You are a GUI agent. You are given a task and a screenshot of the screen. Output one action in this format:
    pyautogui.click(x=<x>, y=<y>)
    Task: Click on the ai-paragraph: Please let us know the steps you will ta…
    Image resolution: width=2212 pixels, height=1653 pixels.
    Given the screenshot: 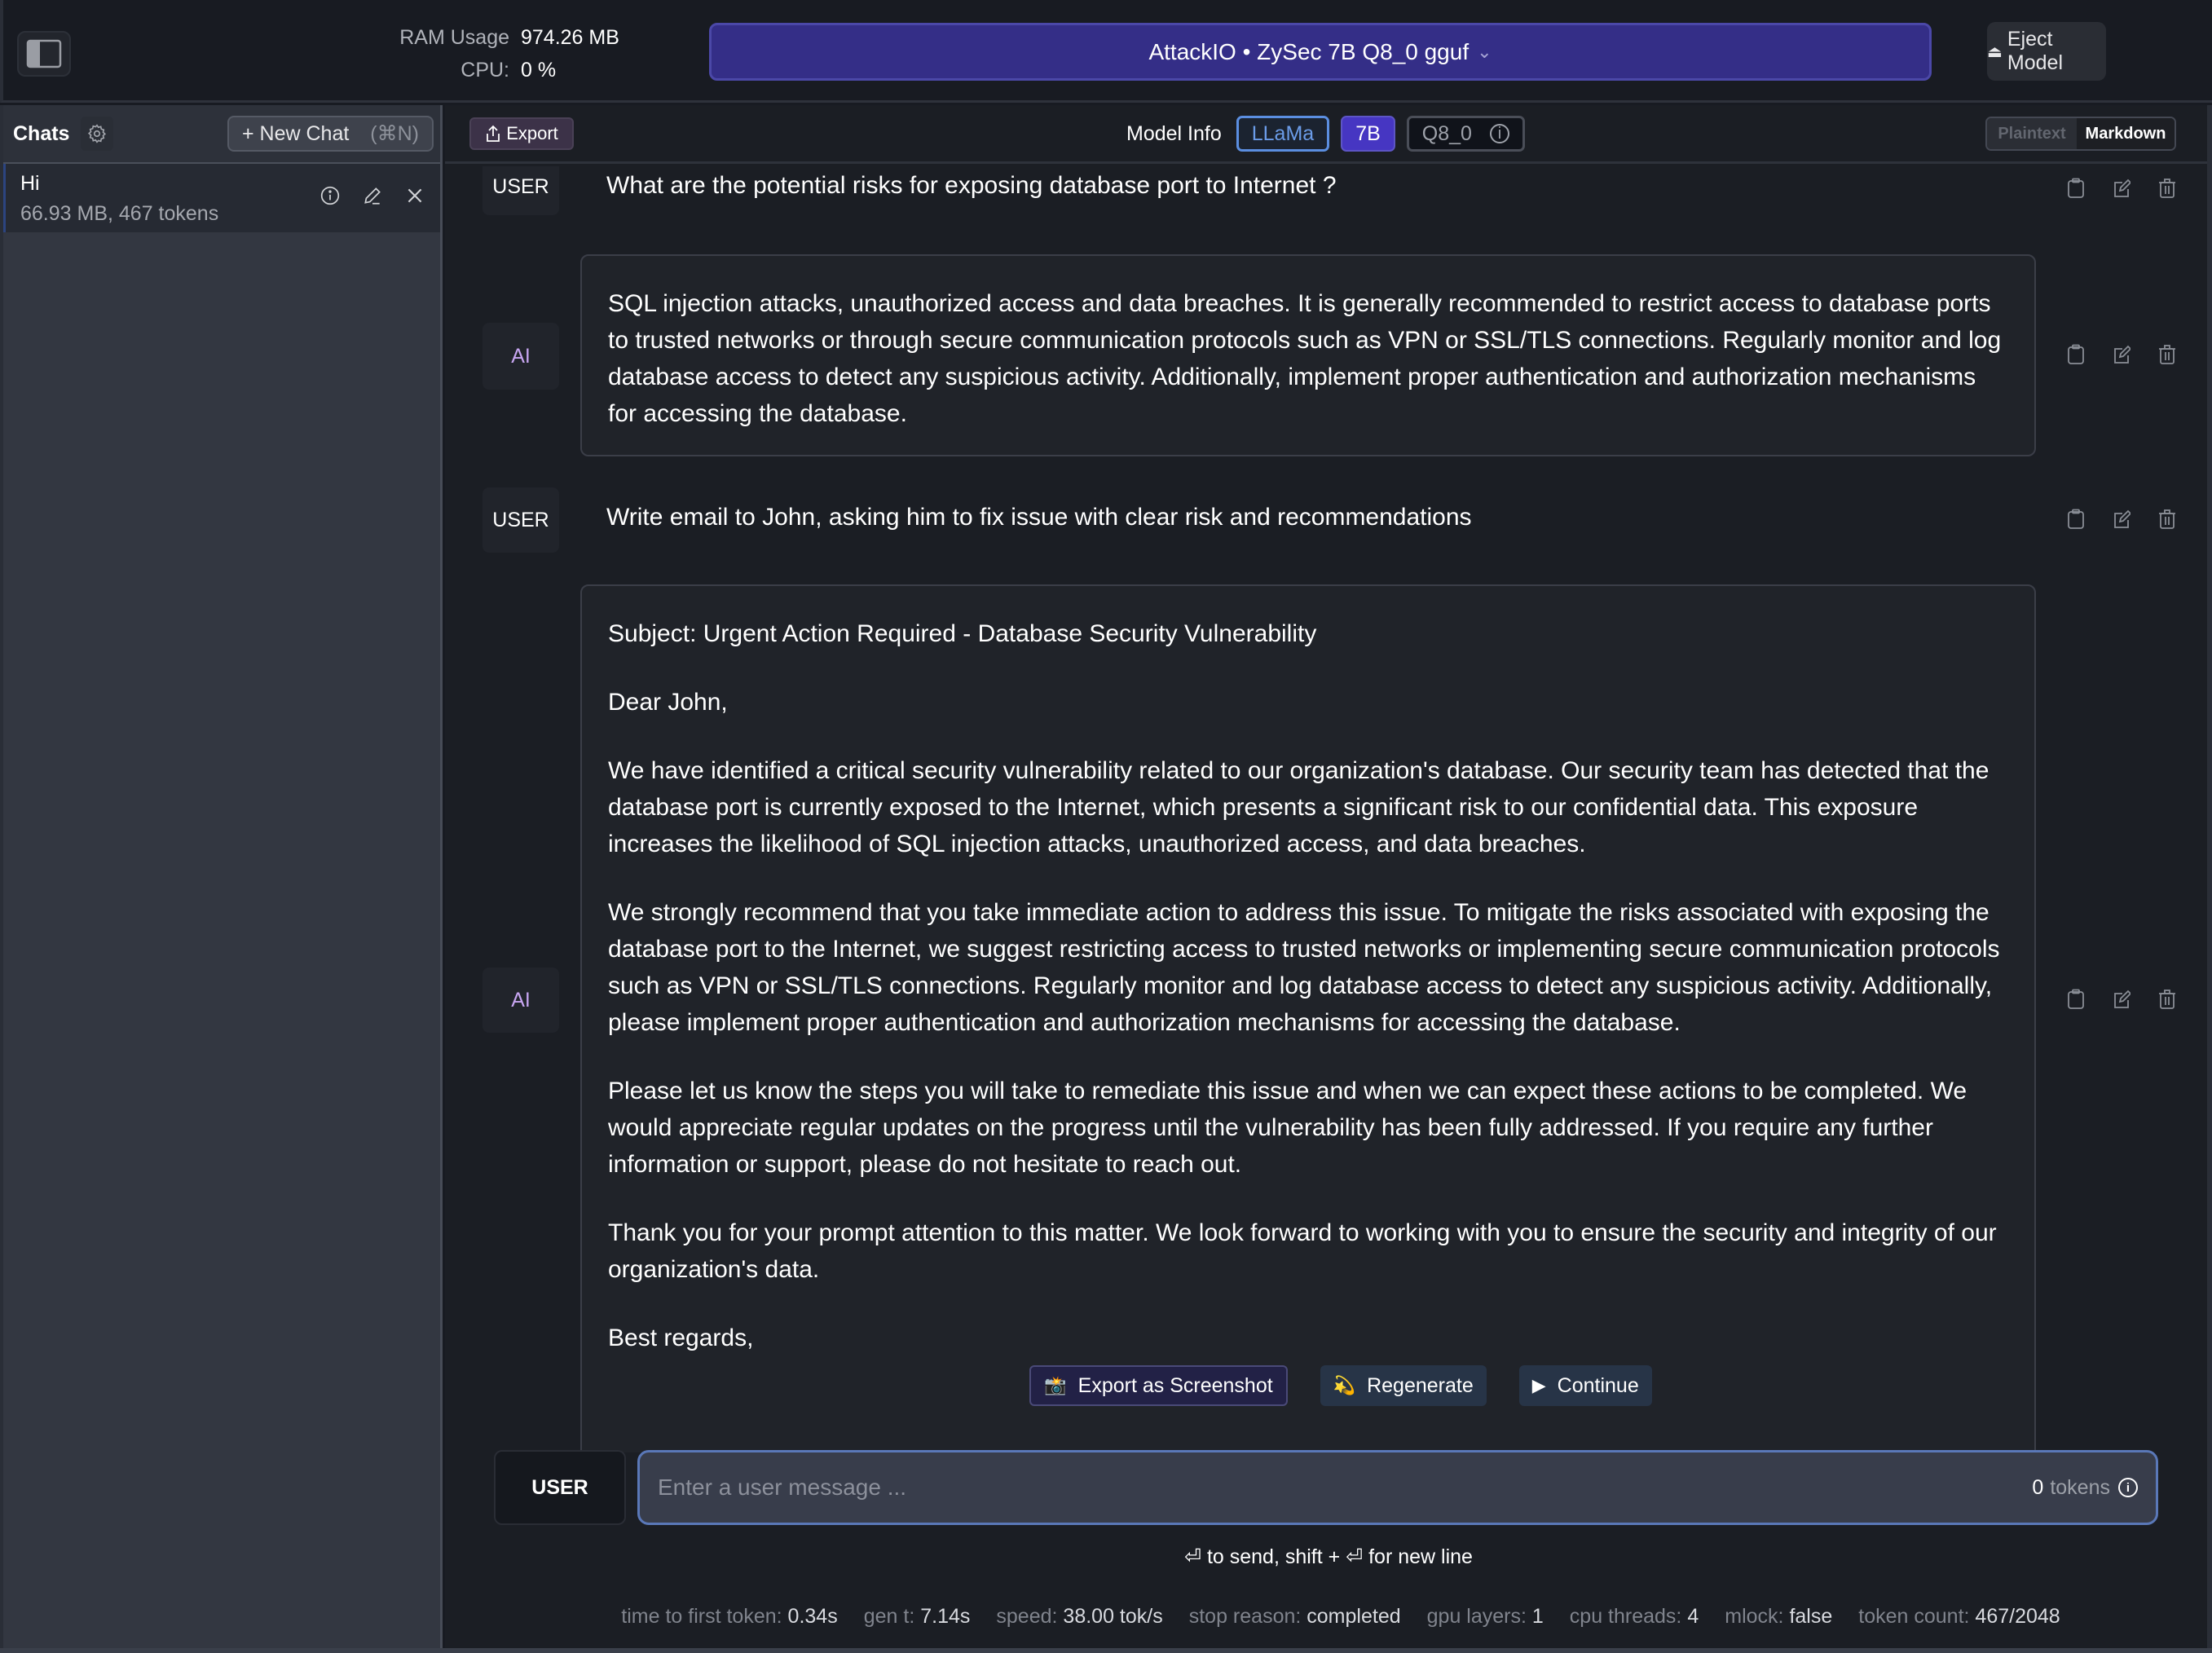 What is the action you would take?
    pyautogui.click(x=1287, y=1128)
    